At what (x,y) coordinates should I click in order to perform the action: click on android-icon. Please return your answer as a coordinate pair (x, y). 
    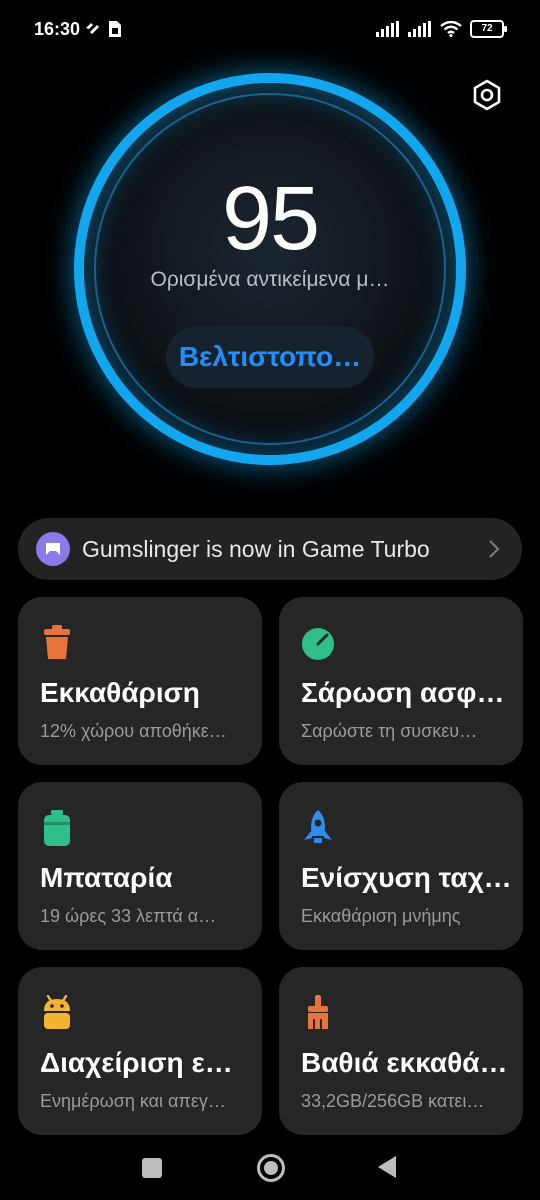
    Looking at the image, I should click on (57, 1012).